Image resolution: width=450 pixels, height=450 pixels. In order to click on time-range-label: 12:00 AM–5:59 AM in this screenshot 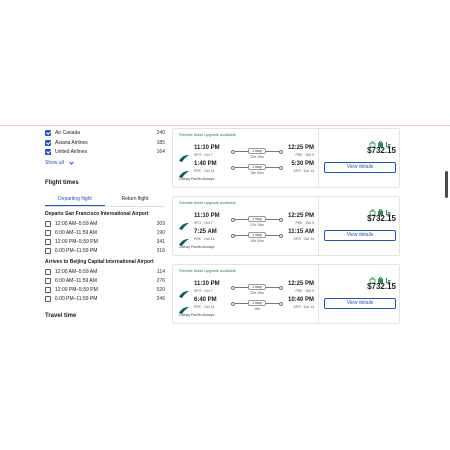, I will do `click(76, 271)`.